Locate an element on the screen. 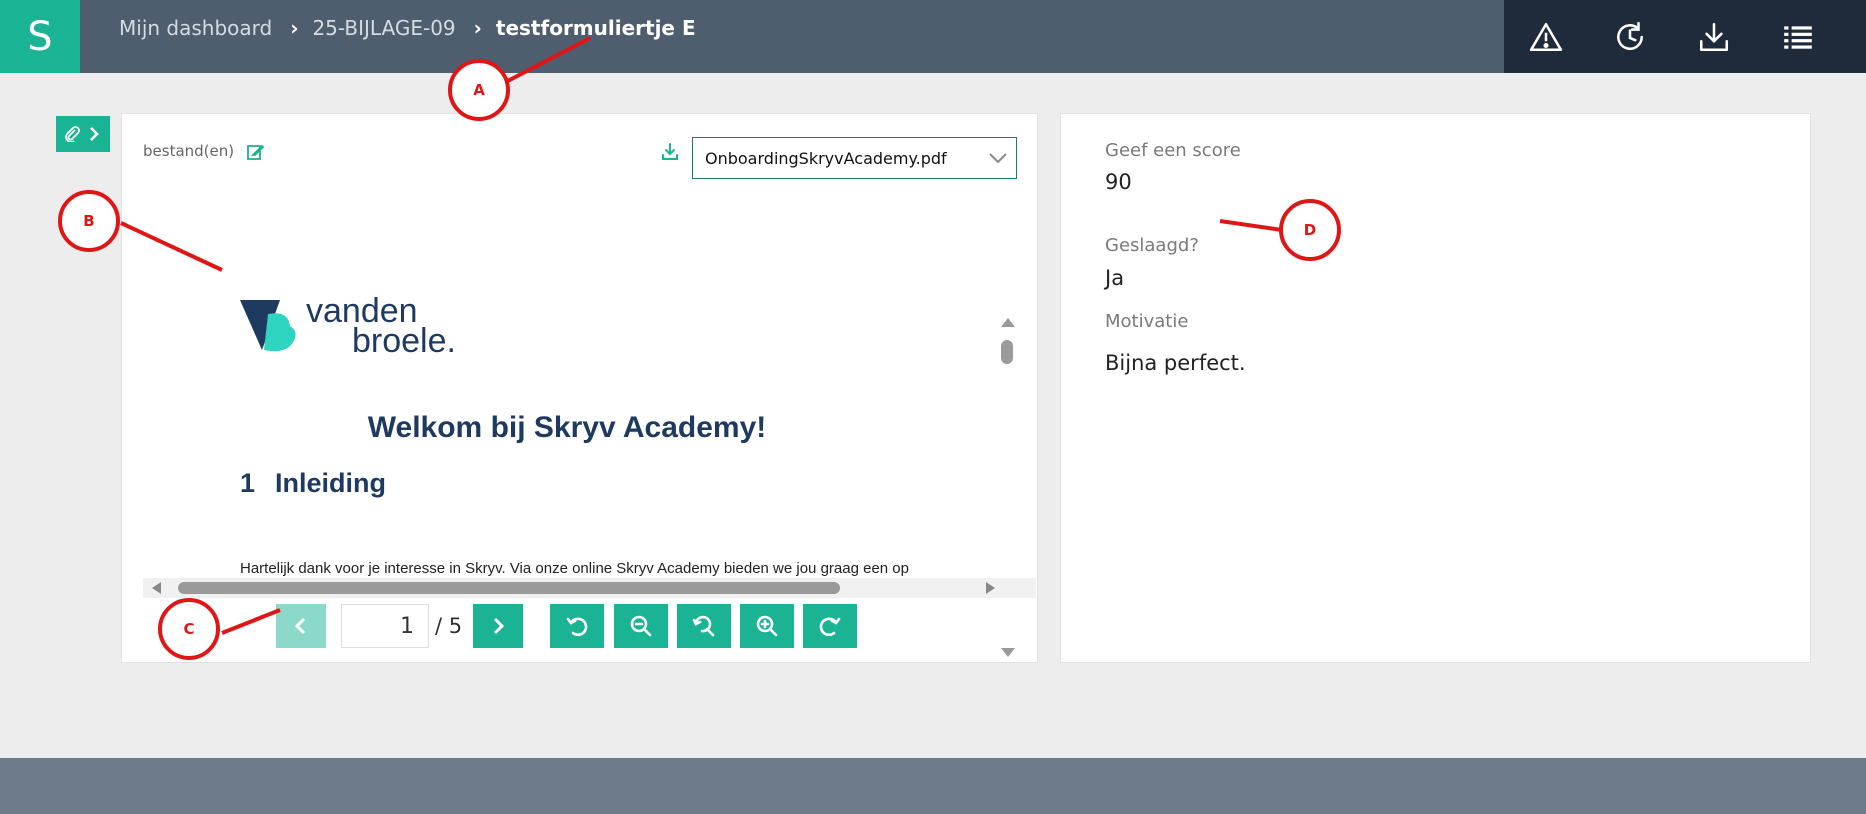 The height and width of the screenshot is (814, 1866). app-logo: S is located at coordinates (40, 36).